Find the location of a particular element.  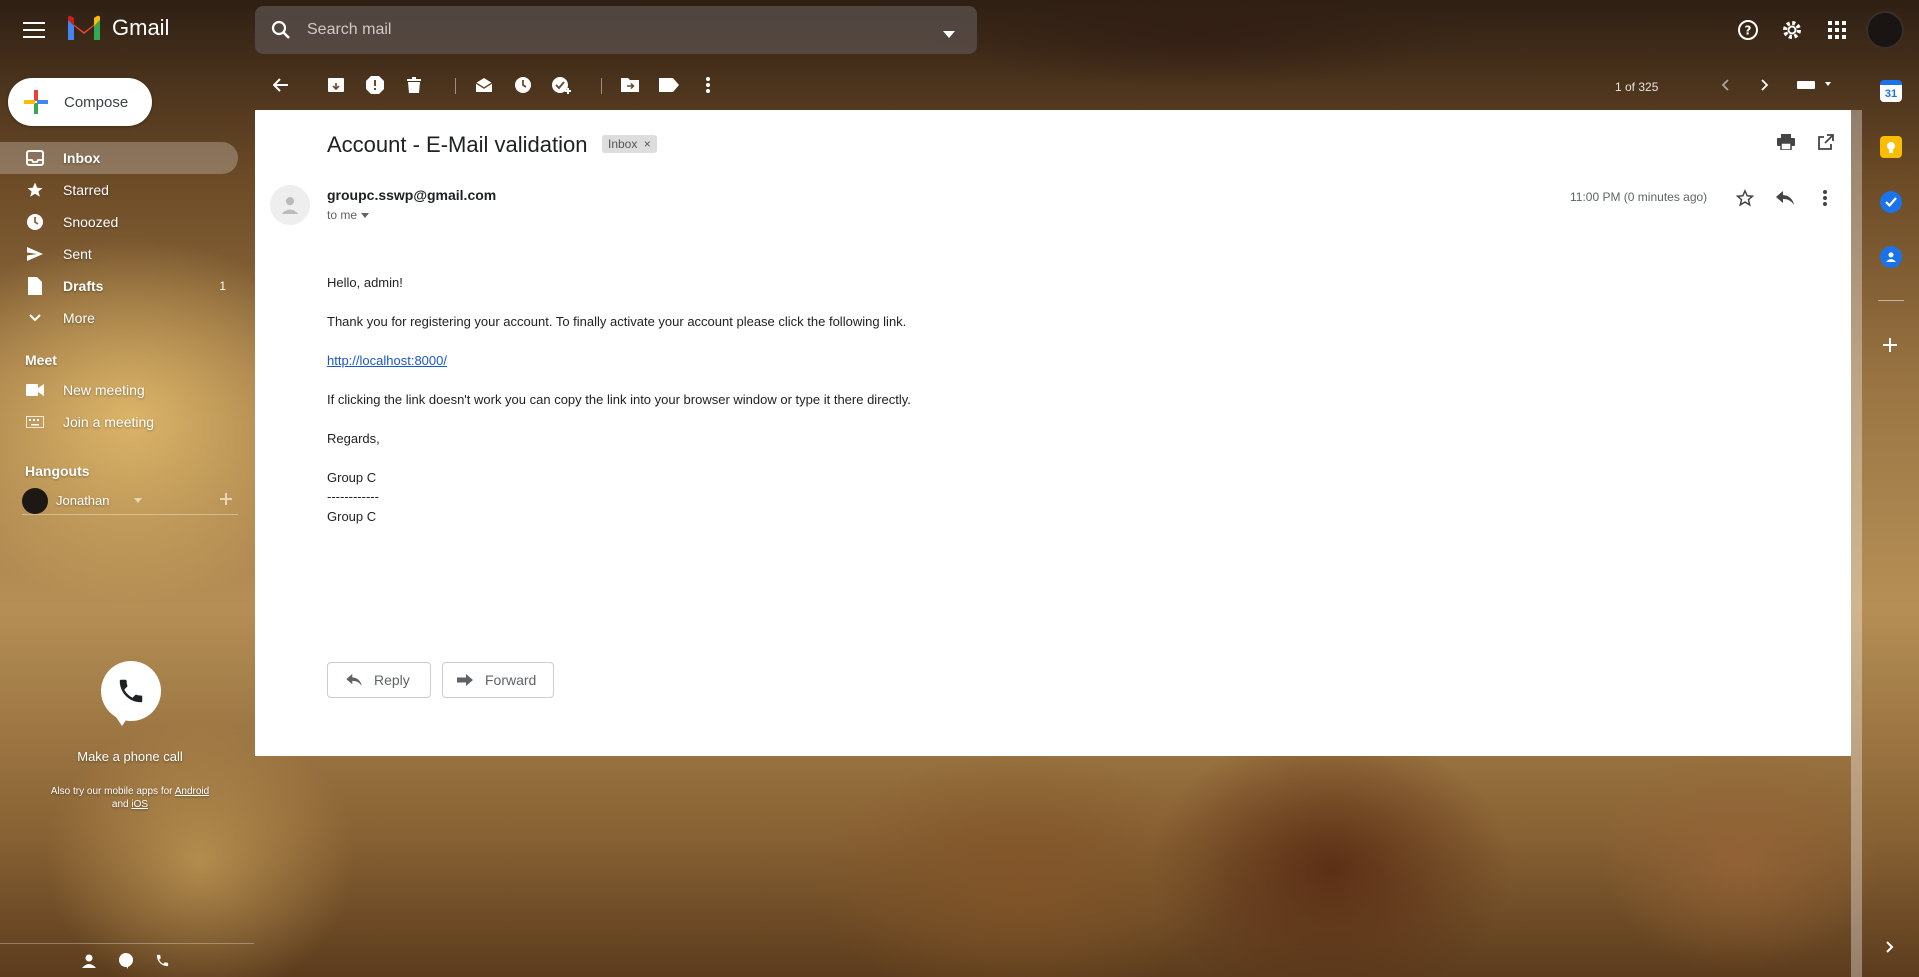

archive-icon is located at coordinates (336, 85).